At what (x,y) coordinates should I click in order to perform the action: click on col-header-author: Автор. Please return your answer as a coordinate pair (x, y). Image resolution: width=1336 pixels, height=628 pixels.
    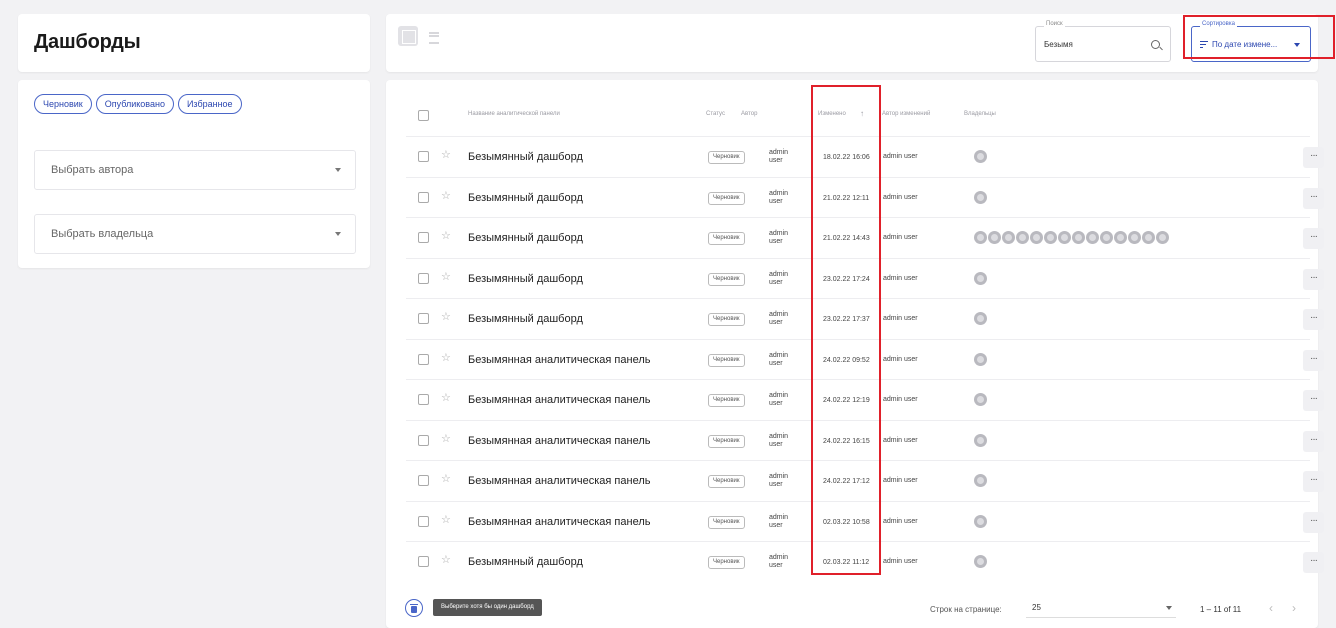
    Looking at the image, I should click on (749, 114).